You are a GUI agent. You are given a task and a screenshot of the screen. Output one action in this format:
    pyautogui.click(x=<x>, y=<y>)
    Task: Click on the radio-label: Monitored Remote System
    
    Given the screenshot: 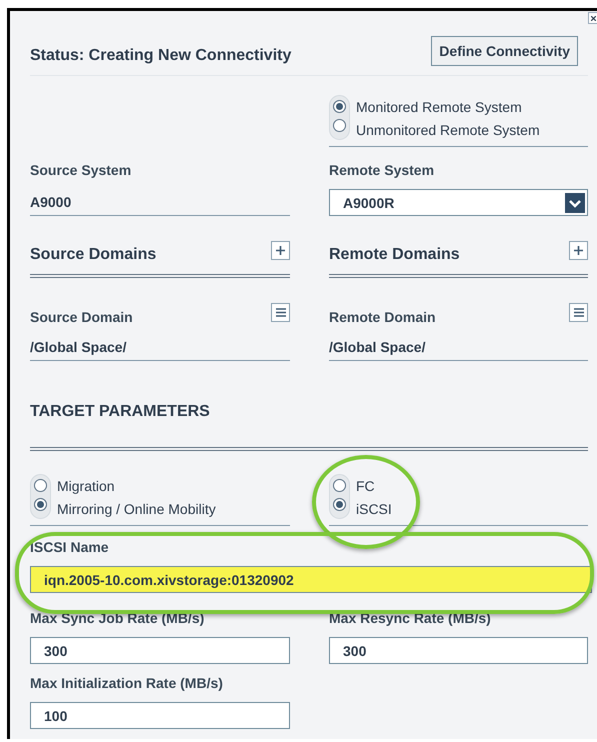 What is the action you would take?
    pyautogui.click(x=448, y=107)
    